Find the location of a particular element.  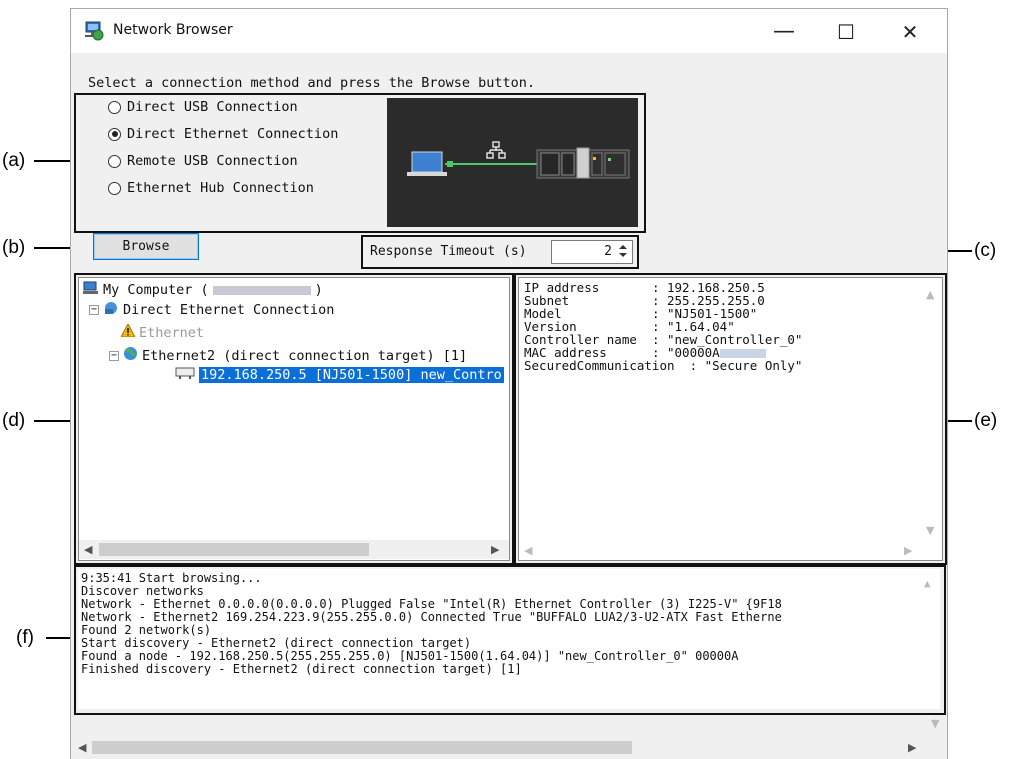

callout-e: (e) is located at coordinates (986, 420).